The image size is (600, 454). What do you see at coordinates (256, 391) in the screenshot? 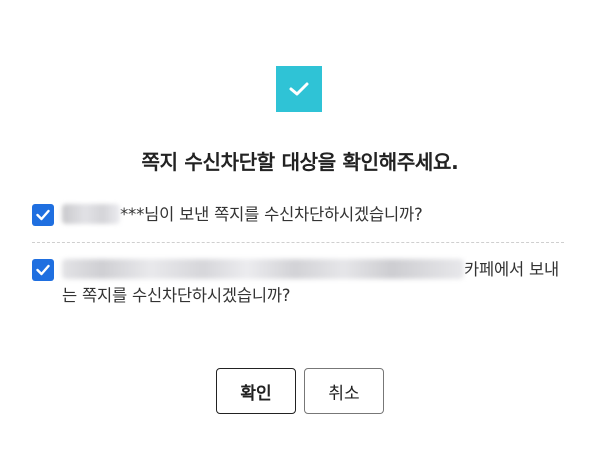
I see `confirm-button: 확인` at bounding box center [256, 391].